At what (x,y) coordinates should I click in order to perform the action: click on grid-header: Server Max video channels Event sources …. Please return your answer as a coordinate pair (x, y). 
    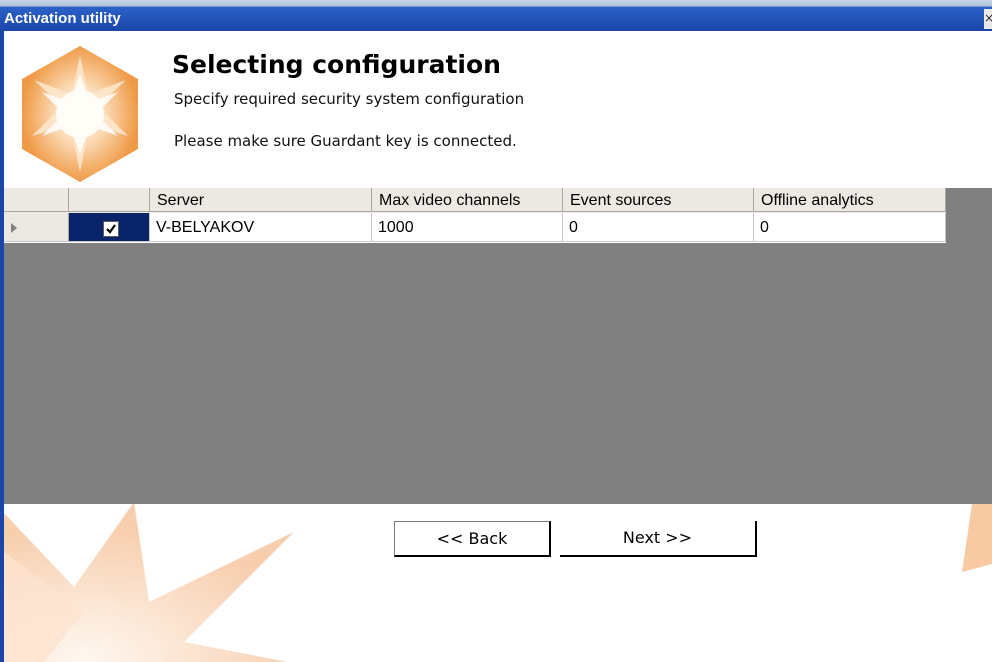
    Looking at the image, I should click on (475, 200).